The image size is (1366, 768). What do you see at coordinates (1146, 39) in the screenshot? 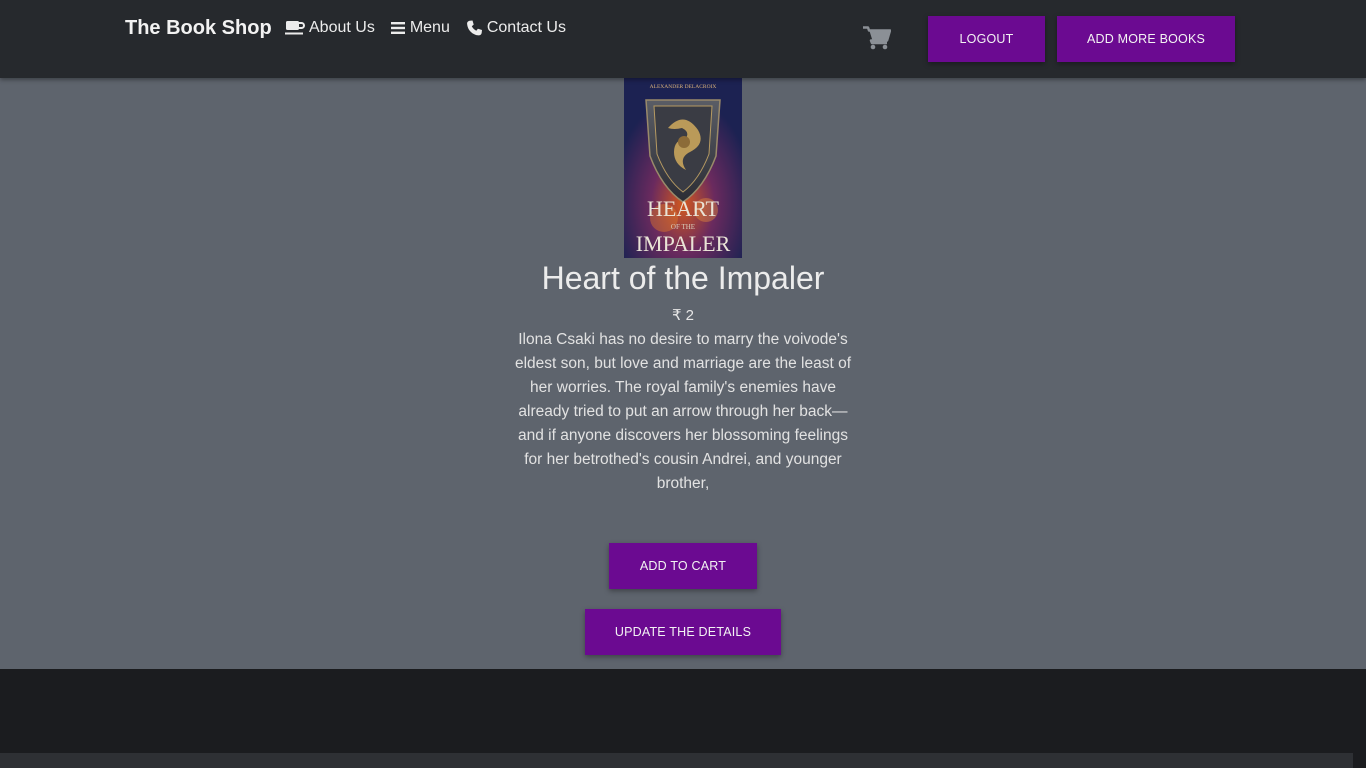
I see `add-more-books-button: ADD MORE BOOKS` at bounding box center [1146, 39].